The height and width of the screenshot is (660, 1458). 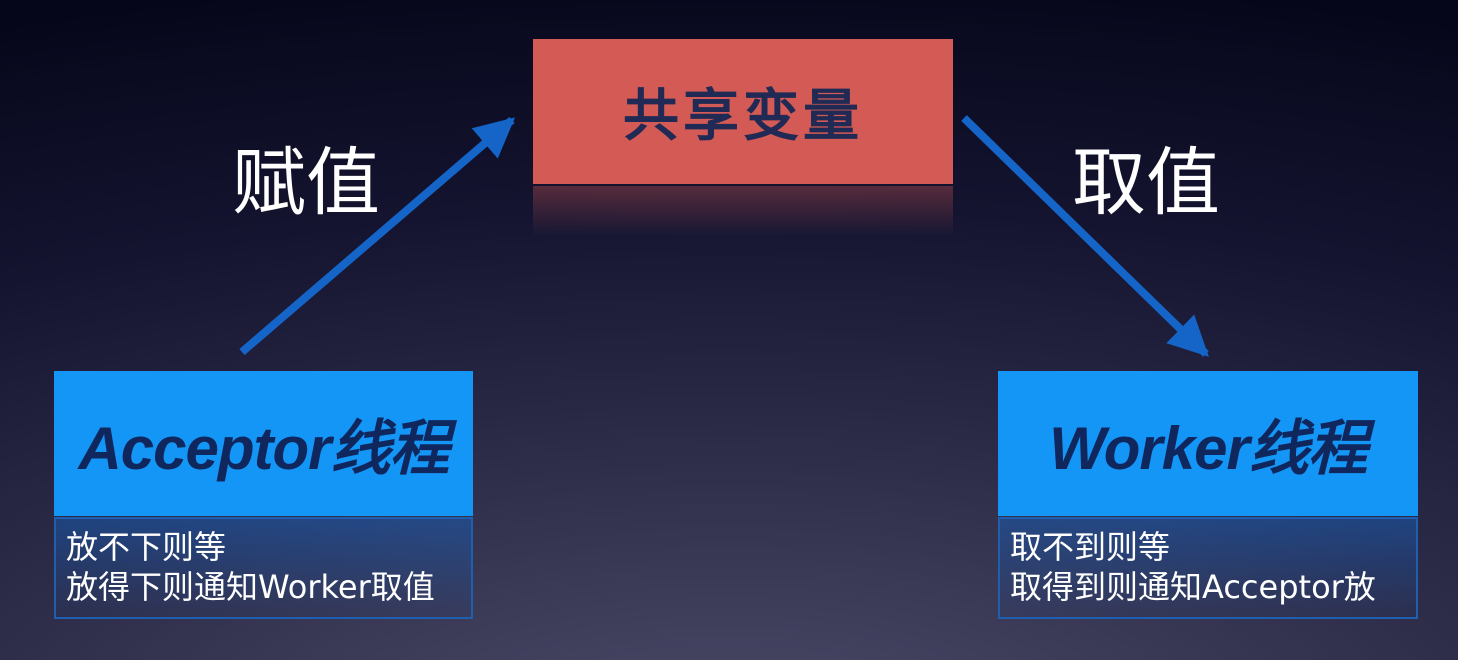 What do you see at coordinates (1193, 587) in the screenshot?
I see `worker-note-line: 取得到则通知Acceptor放` at bounding box center [1193, 587].